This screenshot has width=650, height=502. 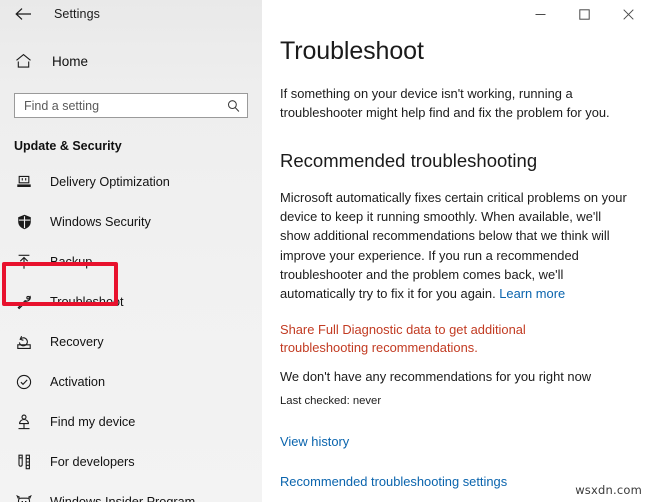 What do you see at coordinates (77, 342) in the screenshot?
I see `sidebar-item-label: Recovery` at bounding box center [77, 342].